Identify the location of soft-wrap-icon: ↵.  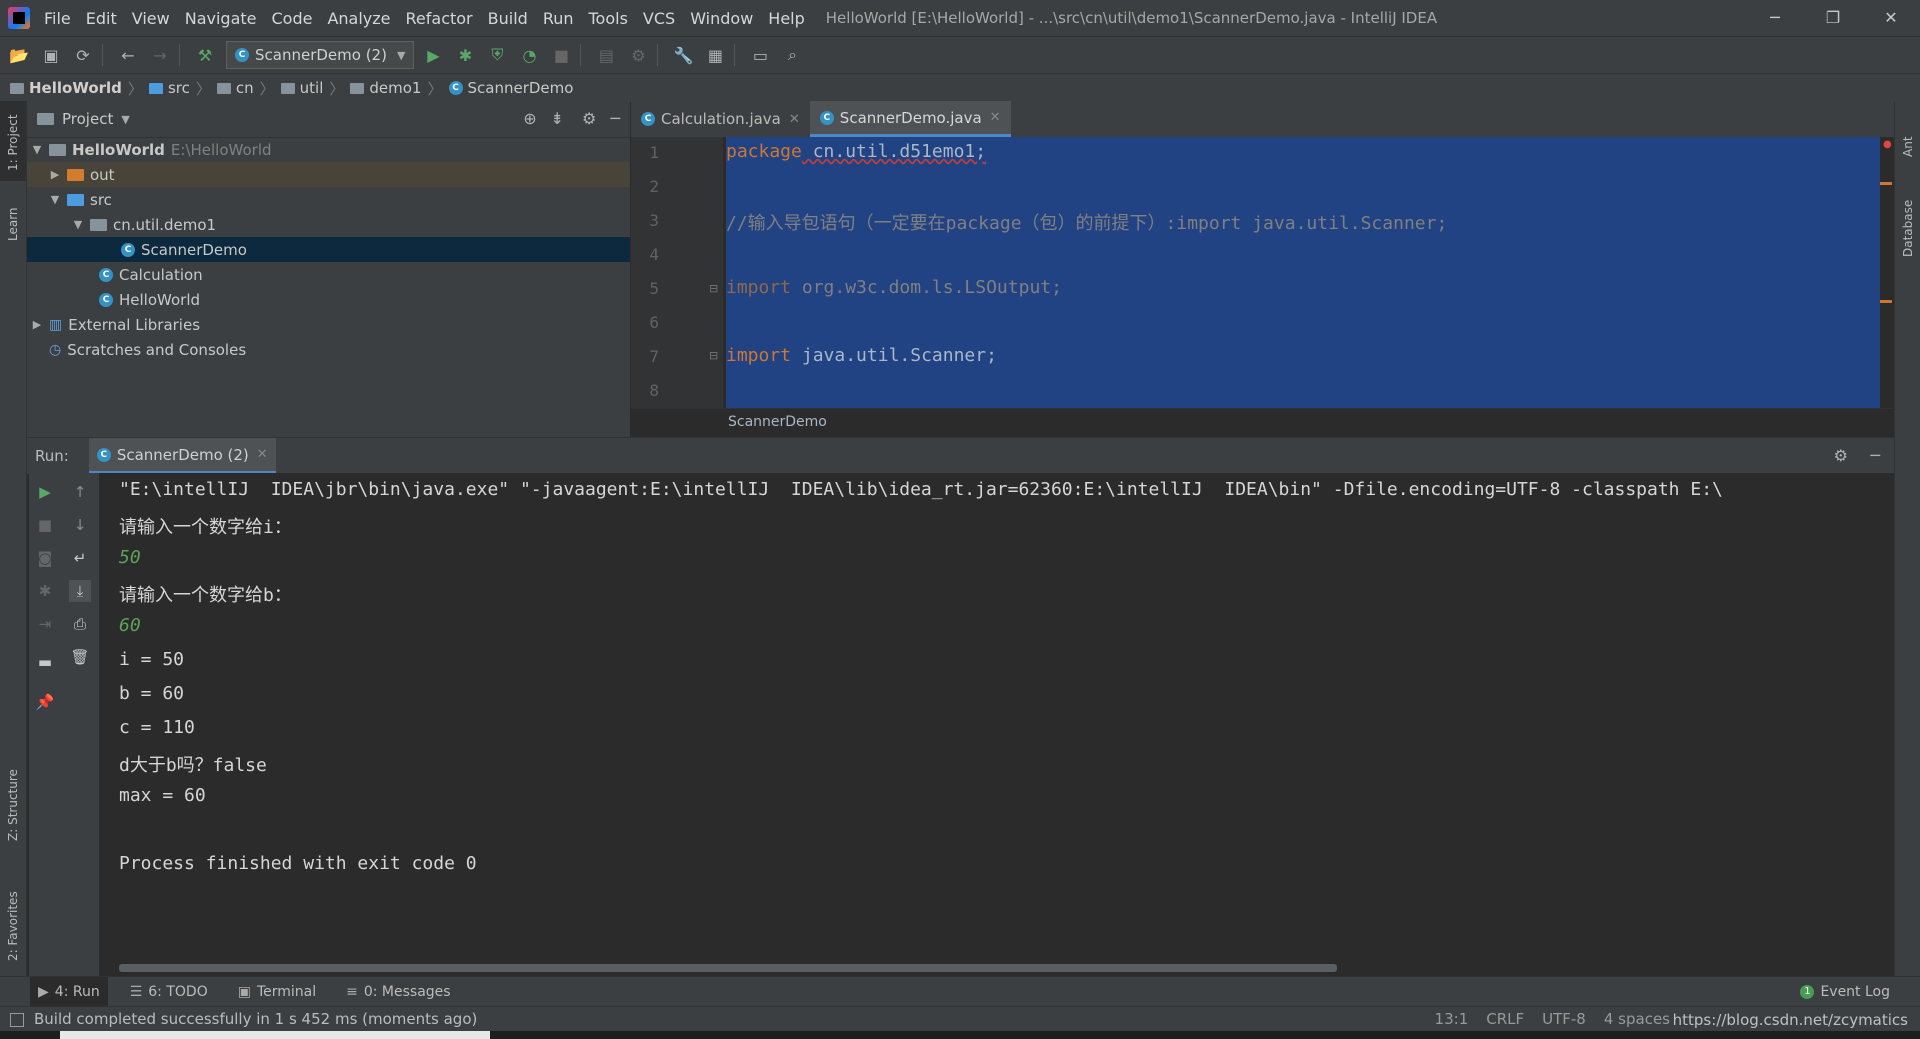
(80, 558).